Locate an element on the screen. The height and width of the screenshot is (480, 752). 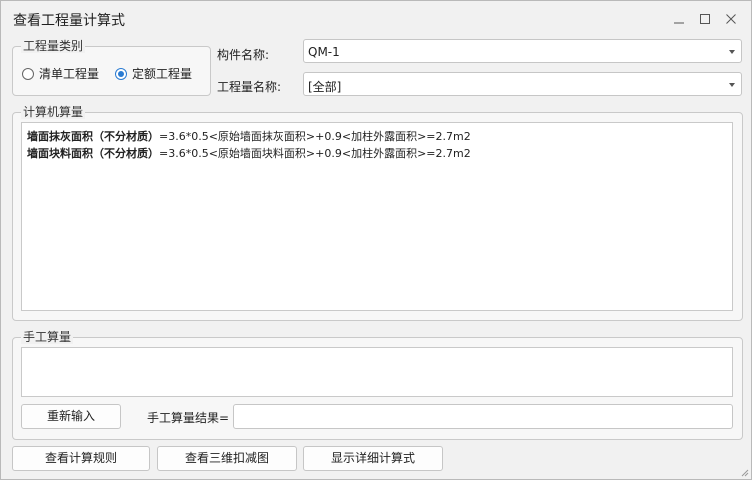
minimize-icon is located at coordinates (679, 23).